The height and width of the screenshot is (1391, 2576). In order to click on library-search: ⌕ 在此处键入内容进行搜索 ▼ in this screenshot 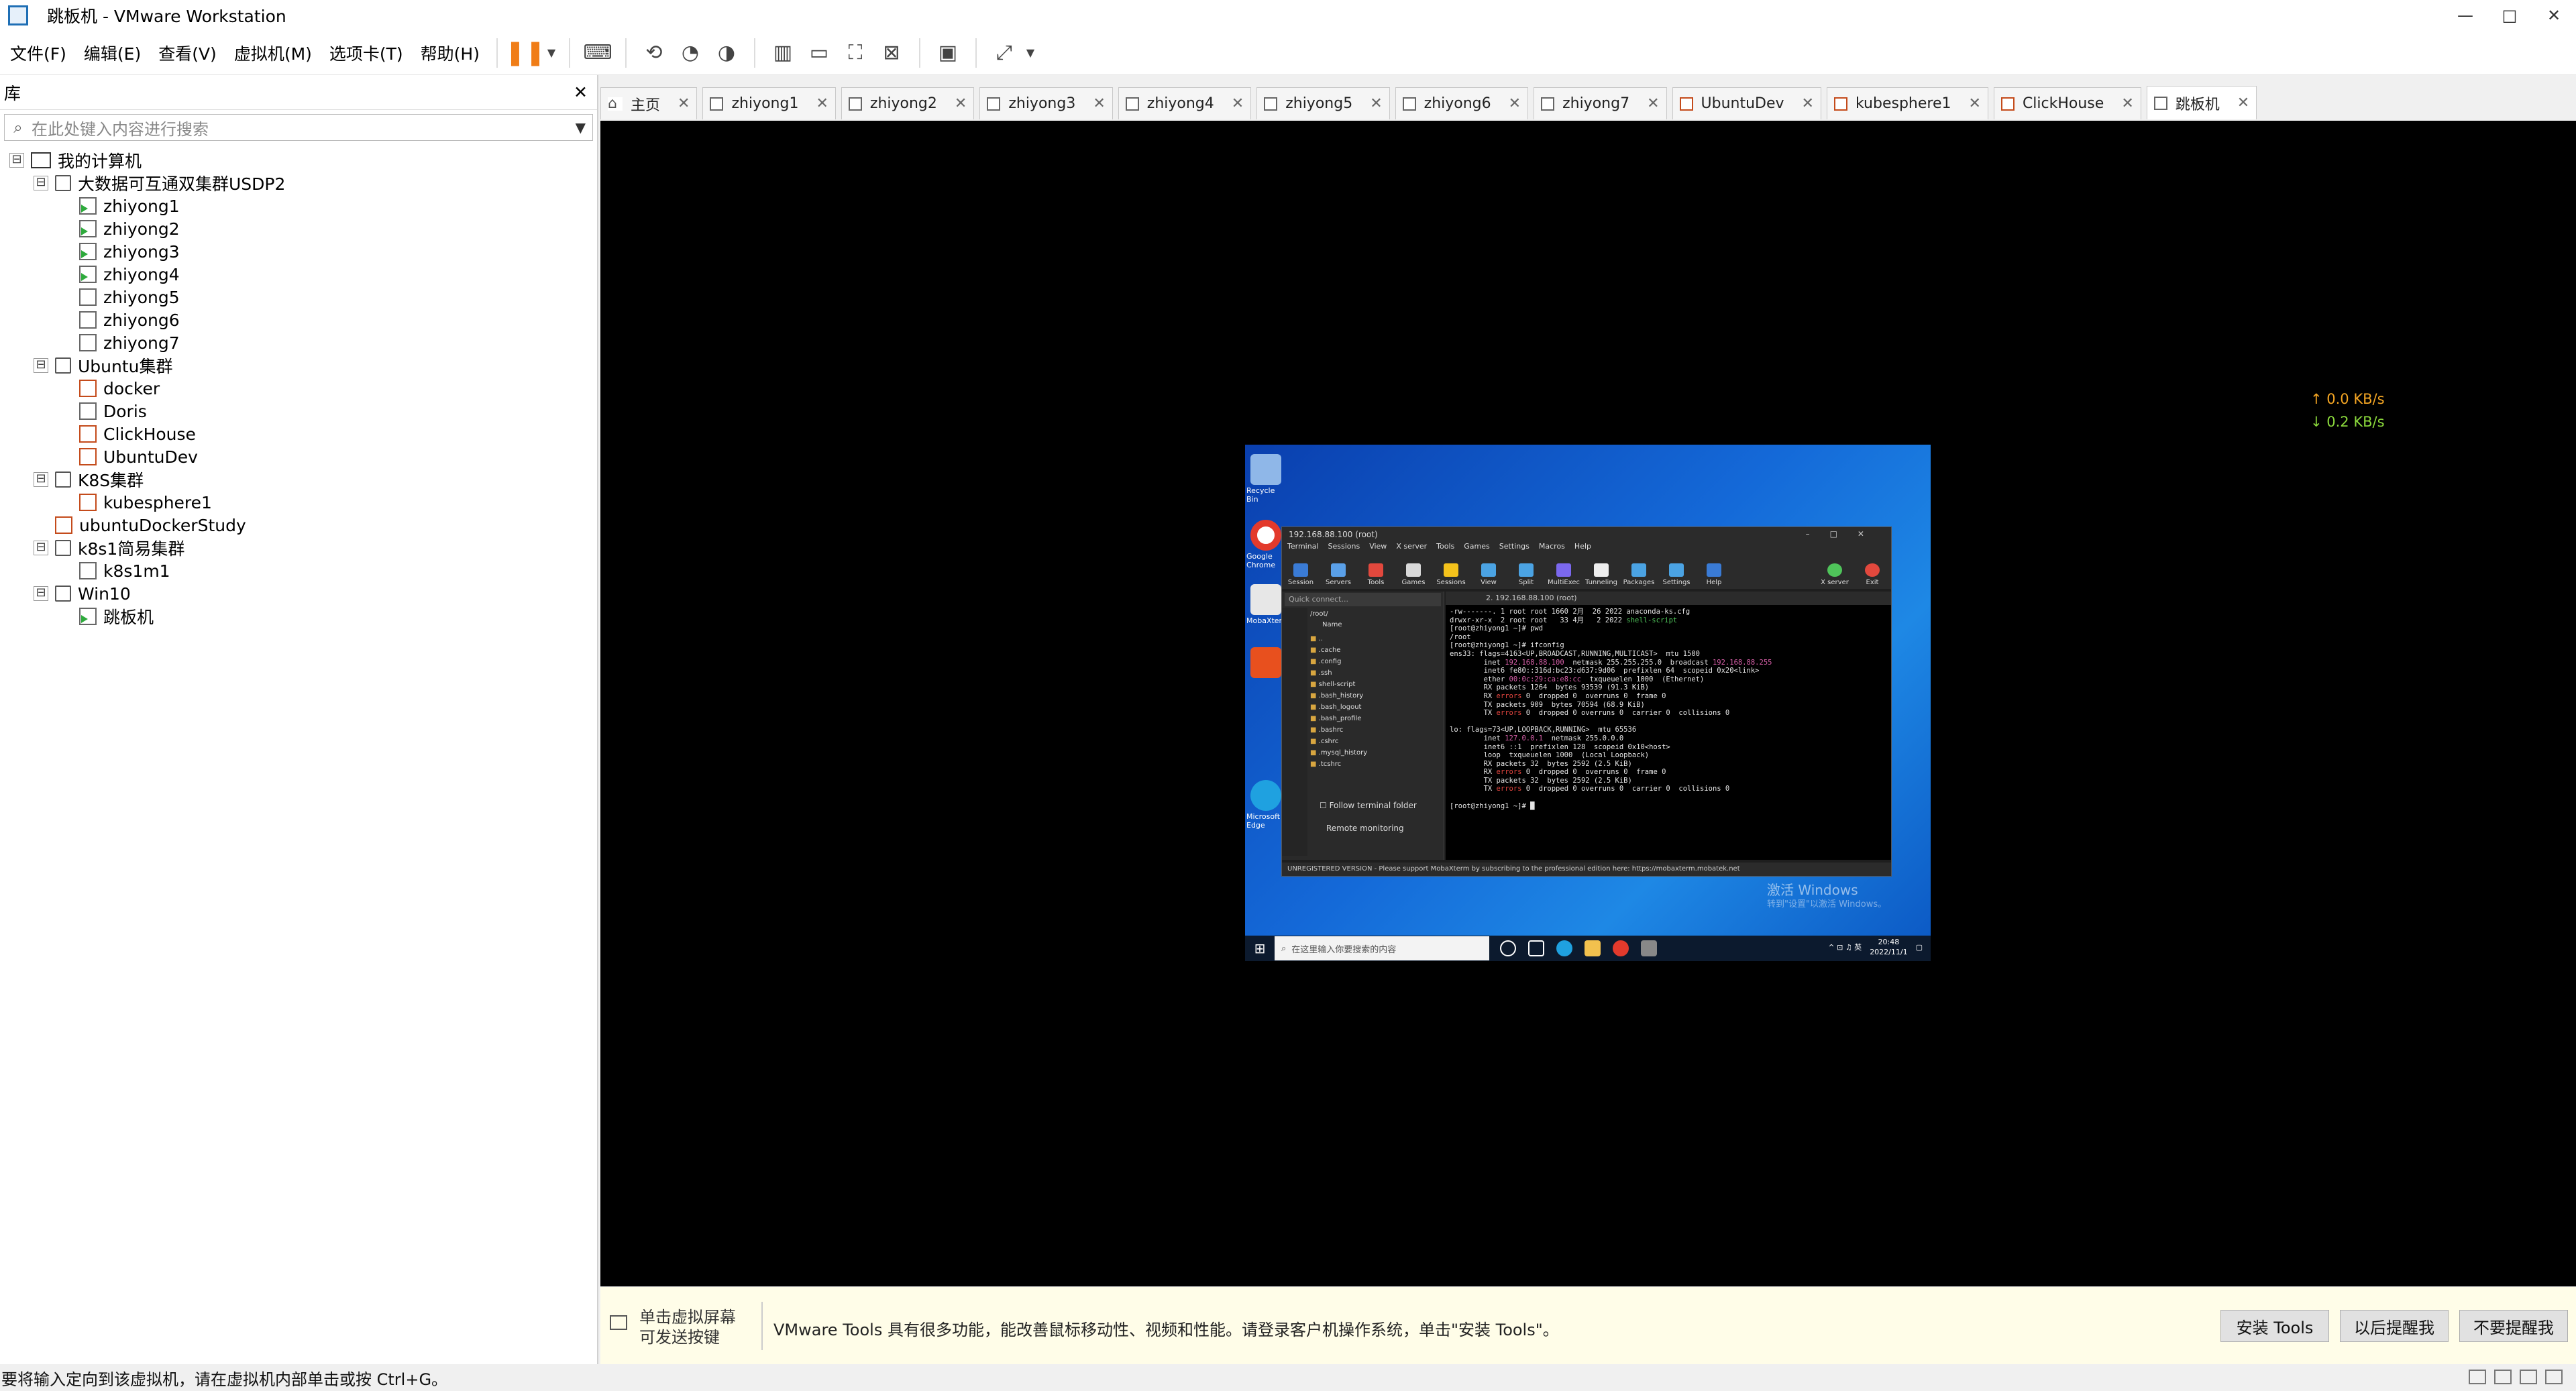, I will do `click(298, 127)`.